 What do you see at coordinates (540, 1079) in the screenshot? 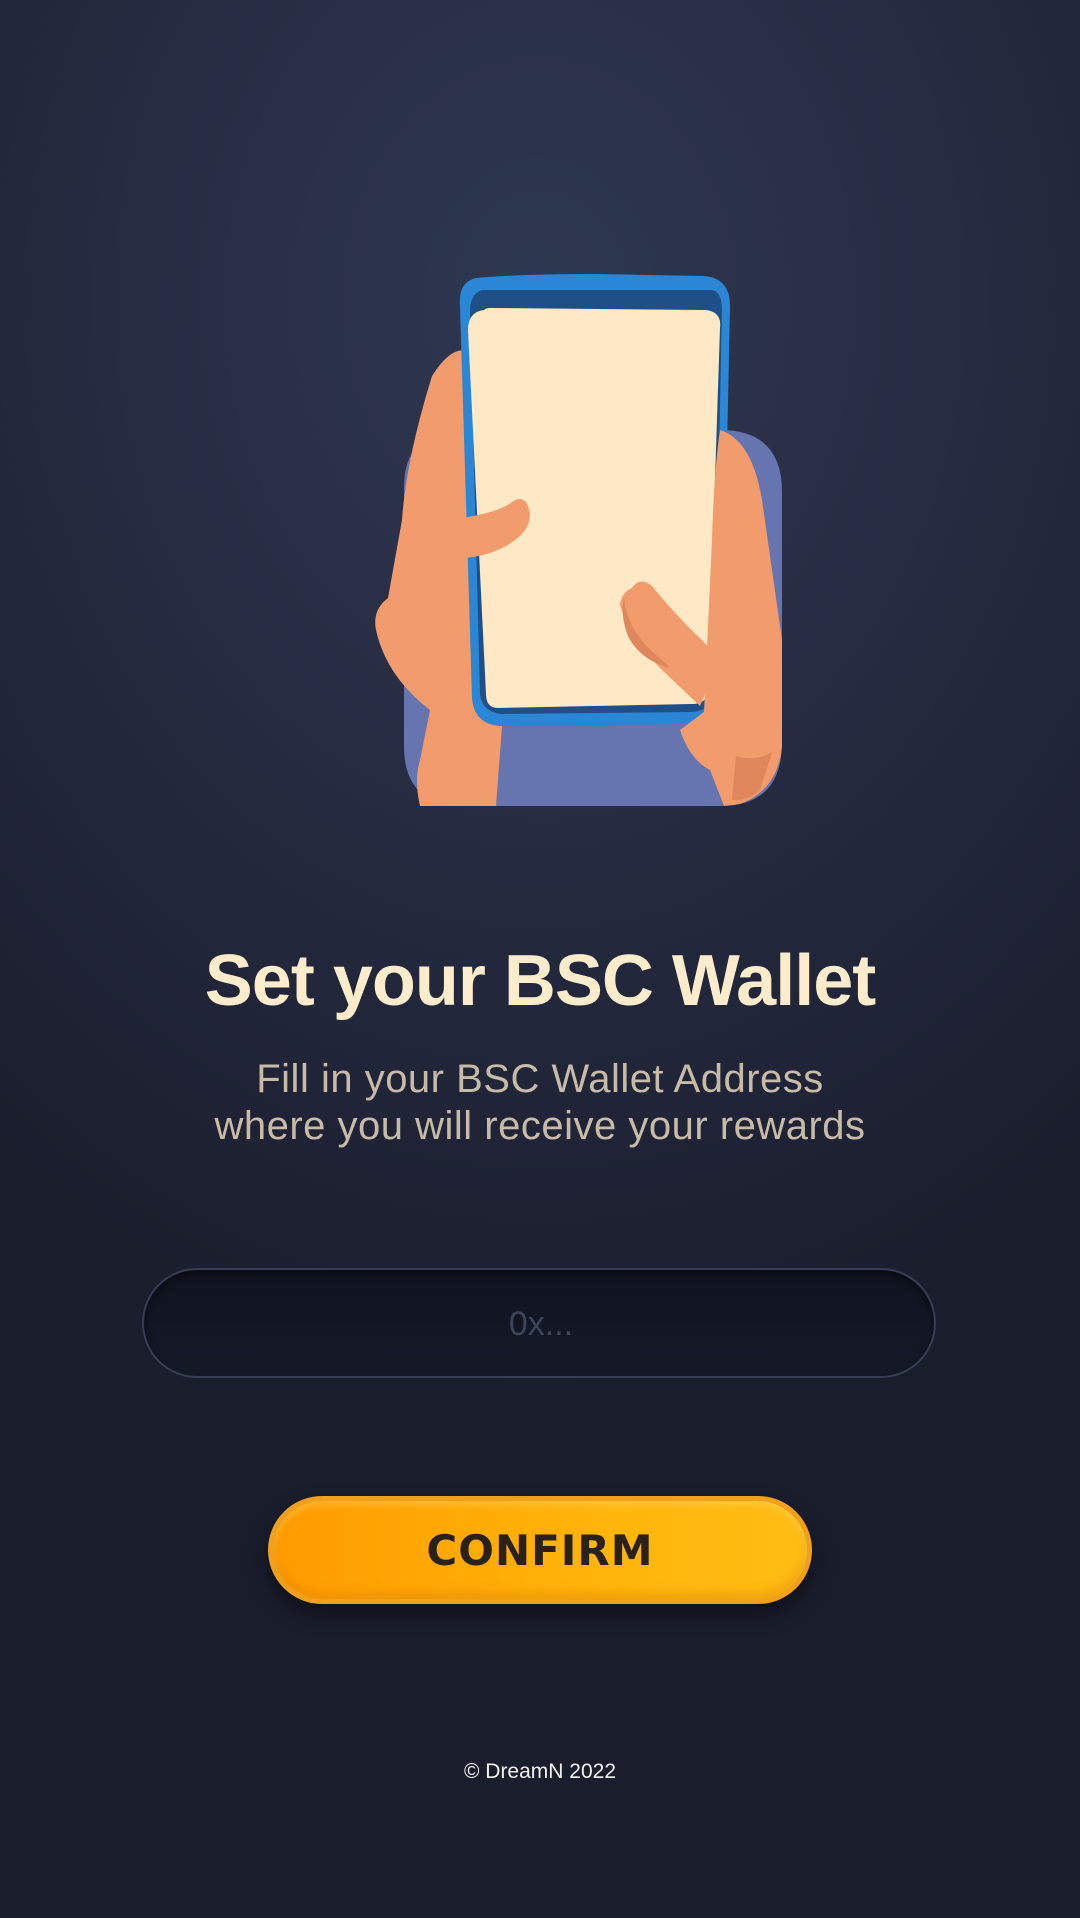
I see `subtitle-line-1: Fill in your BSC Wallet Address` at bounding box center [540, 1079].